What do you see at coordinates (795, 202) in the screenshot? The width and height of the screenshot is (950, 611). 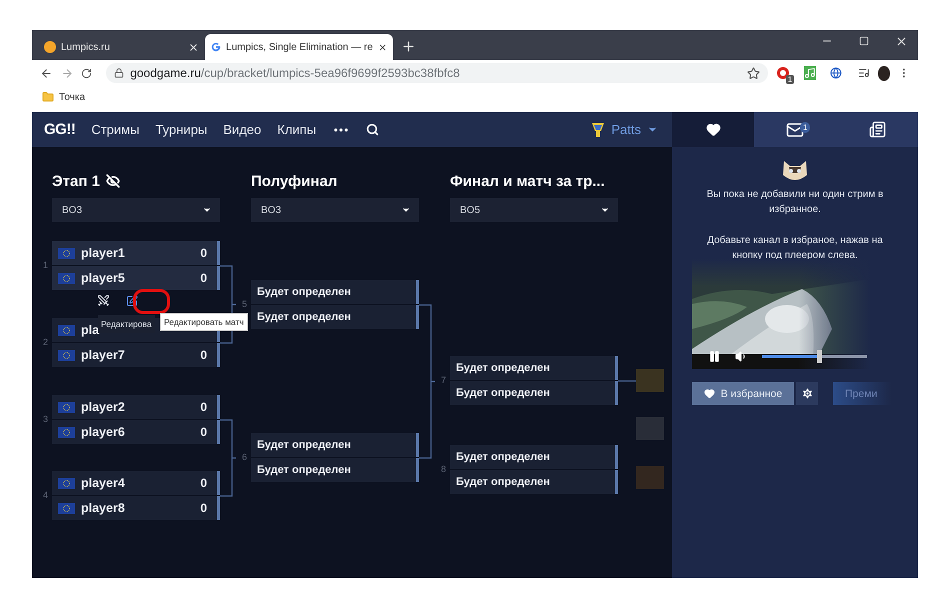 I see `empty-message: Вы пока не добавили ни один стрим в избранное.` at bounding box center [795, 202].